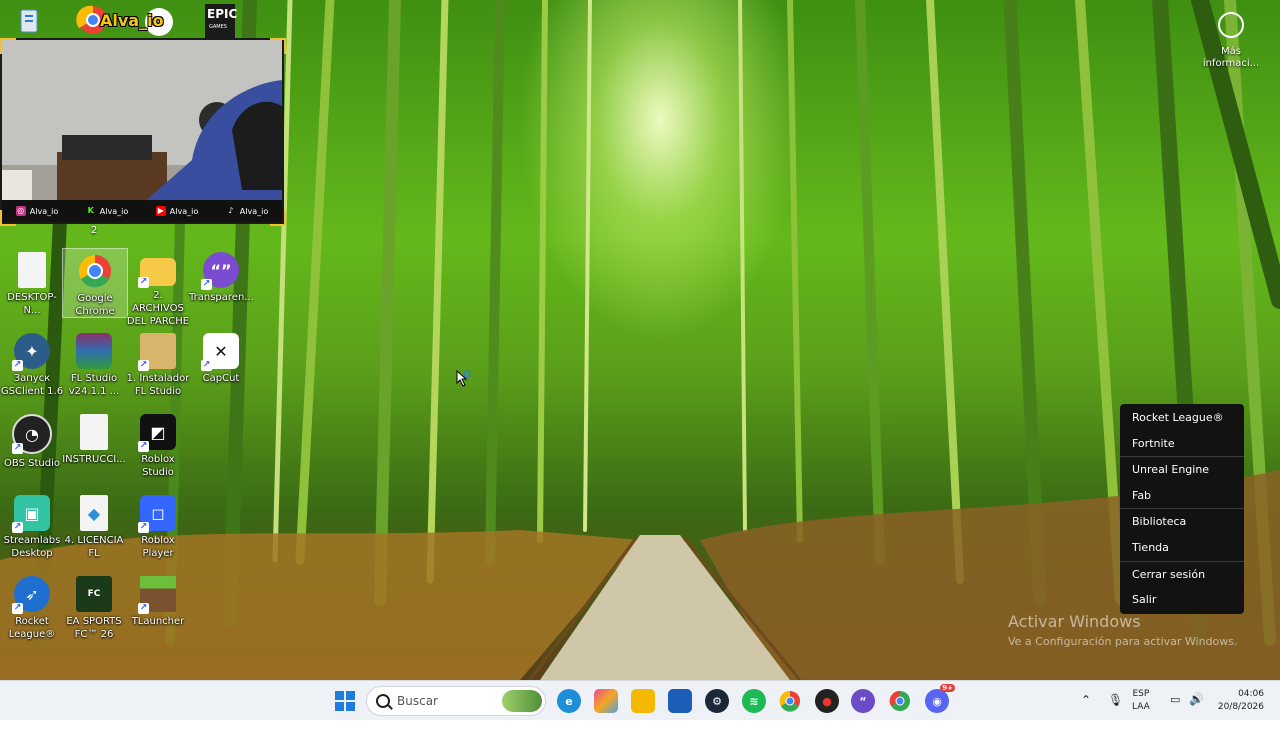 The image size is (1280, 733). I want to click on desktop-icon-label: OBS Studio, so click(32, 463).